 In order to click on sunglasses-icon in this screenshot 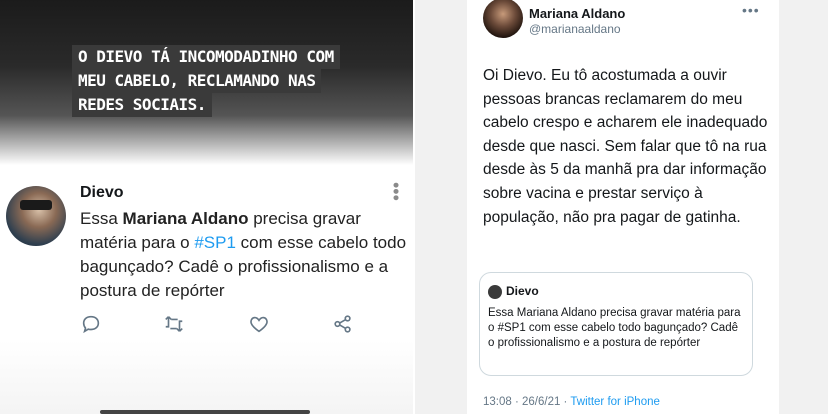, I will do `click(36, 205)`.